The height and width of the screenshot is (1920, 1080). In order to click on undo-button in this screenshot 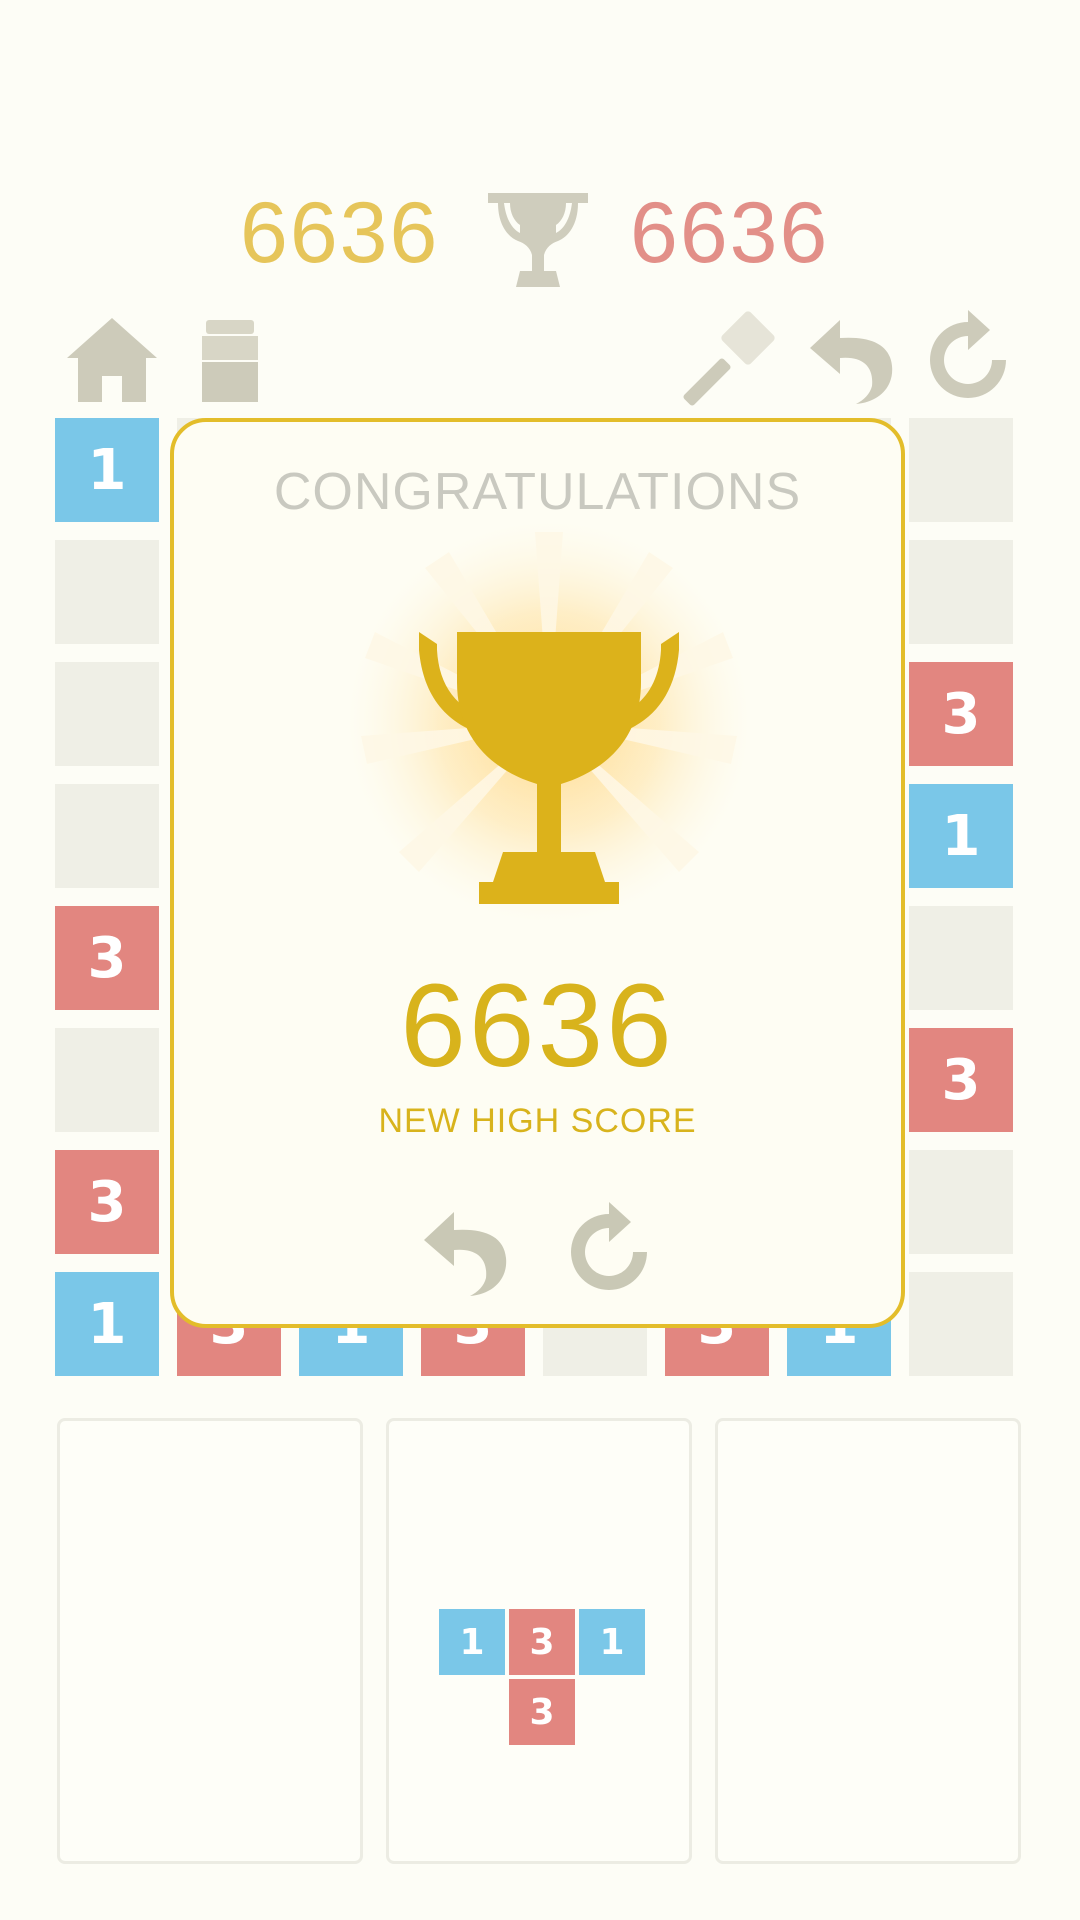, I will do `click(850, 360)`.